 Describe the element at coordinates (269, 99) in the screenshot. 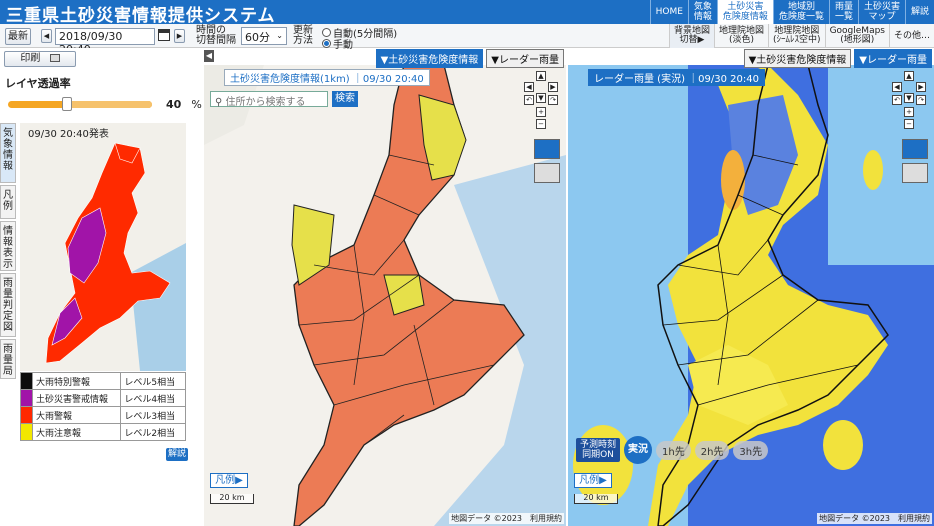

I see `address-search-input: ⚲ 住所から検索する` at that location.